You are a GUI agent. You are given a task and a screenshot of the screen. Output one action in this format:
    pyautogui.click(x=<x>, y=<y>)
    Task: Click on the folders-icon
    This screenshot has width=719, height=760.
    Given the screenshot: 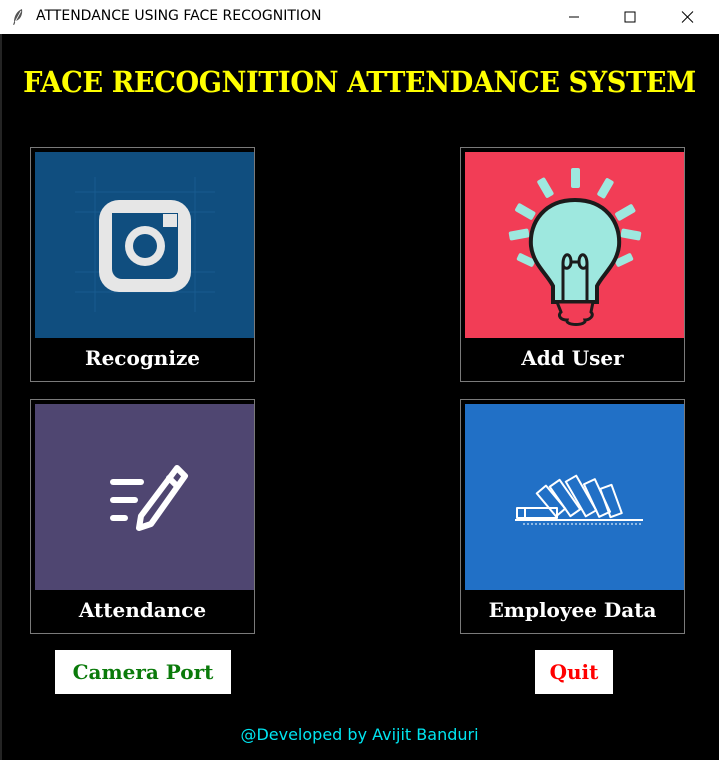 What is the action you would take?
    pyautogui.click(x=579, y=499)
    